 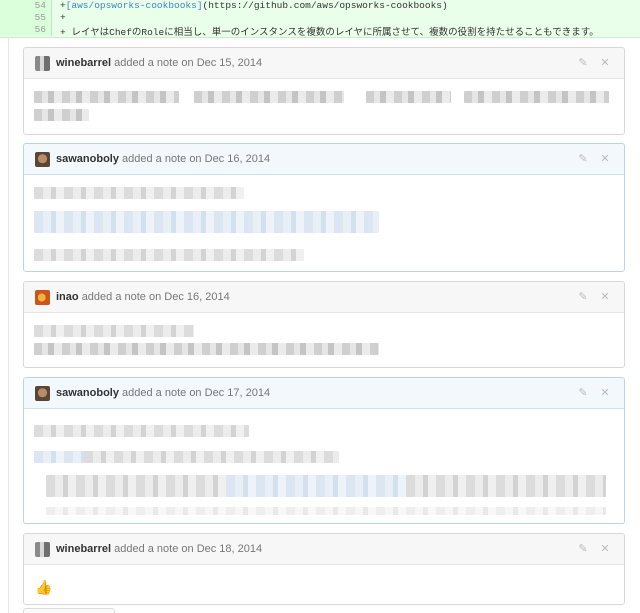 I want to click on note-meta: sawanoboly added a note on Dec 16, 2014, so click(x=163, y=159).